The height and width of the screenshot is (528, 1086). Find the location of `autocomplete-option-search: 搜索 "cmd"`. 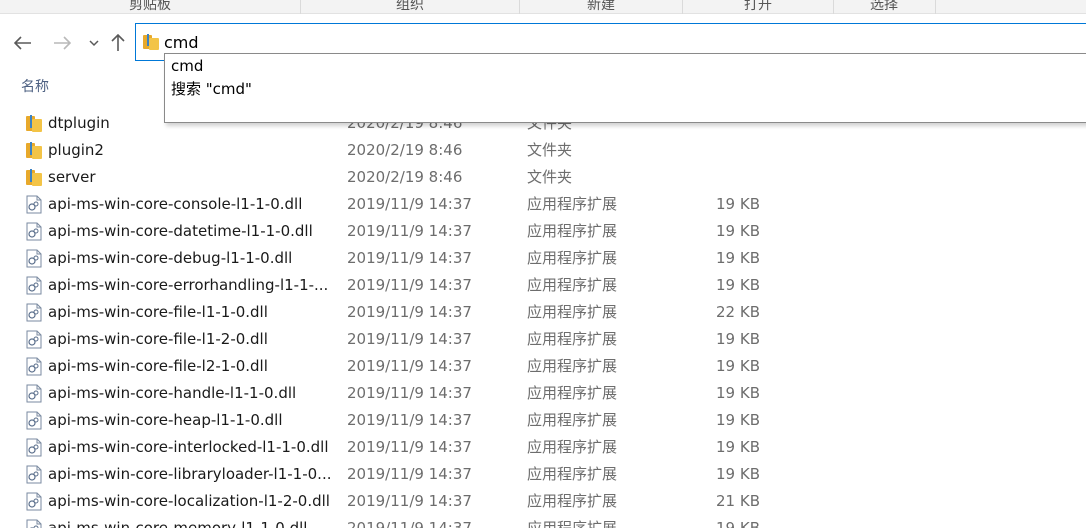

autocomplete-option-search: 搜索 "cmd" is located at coordinates (211, 89).